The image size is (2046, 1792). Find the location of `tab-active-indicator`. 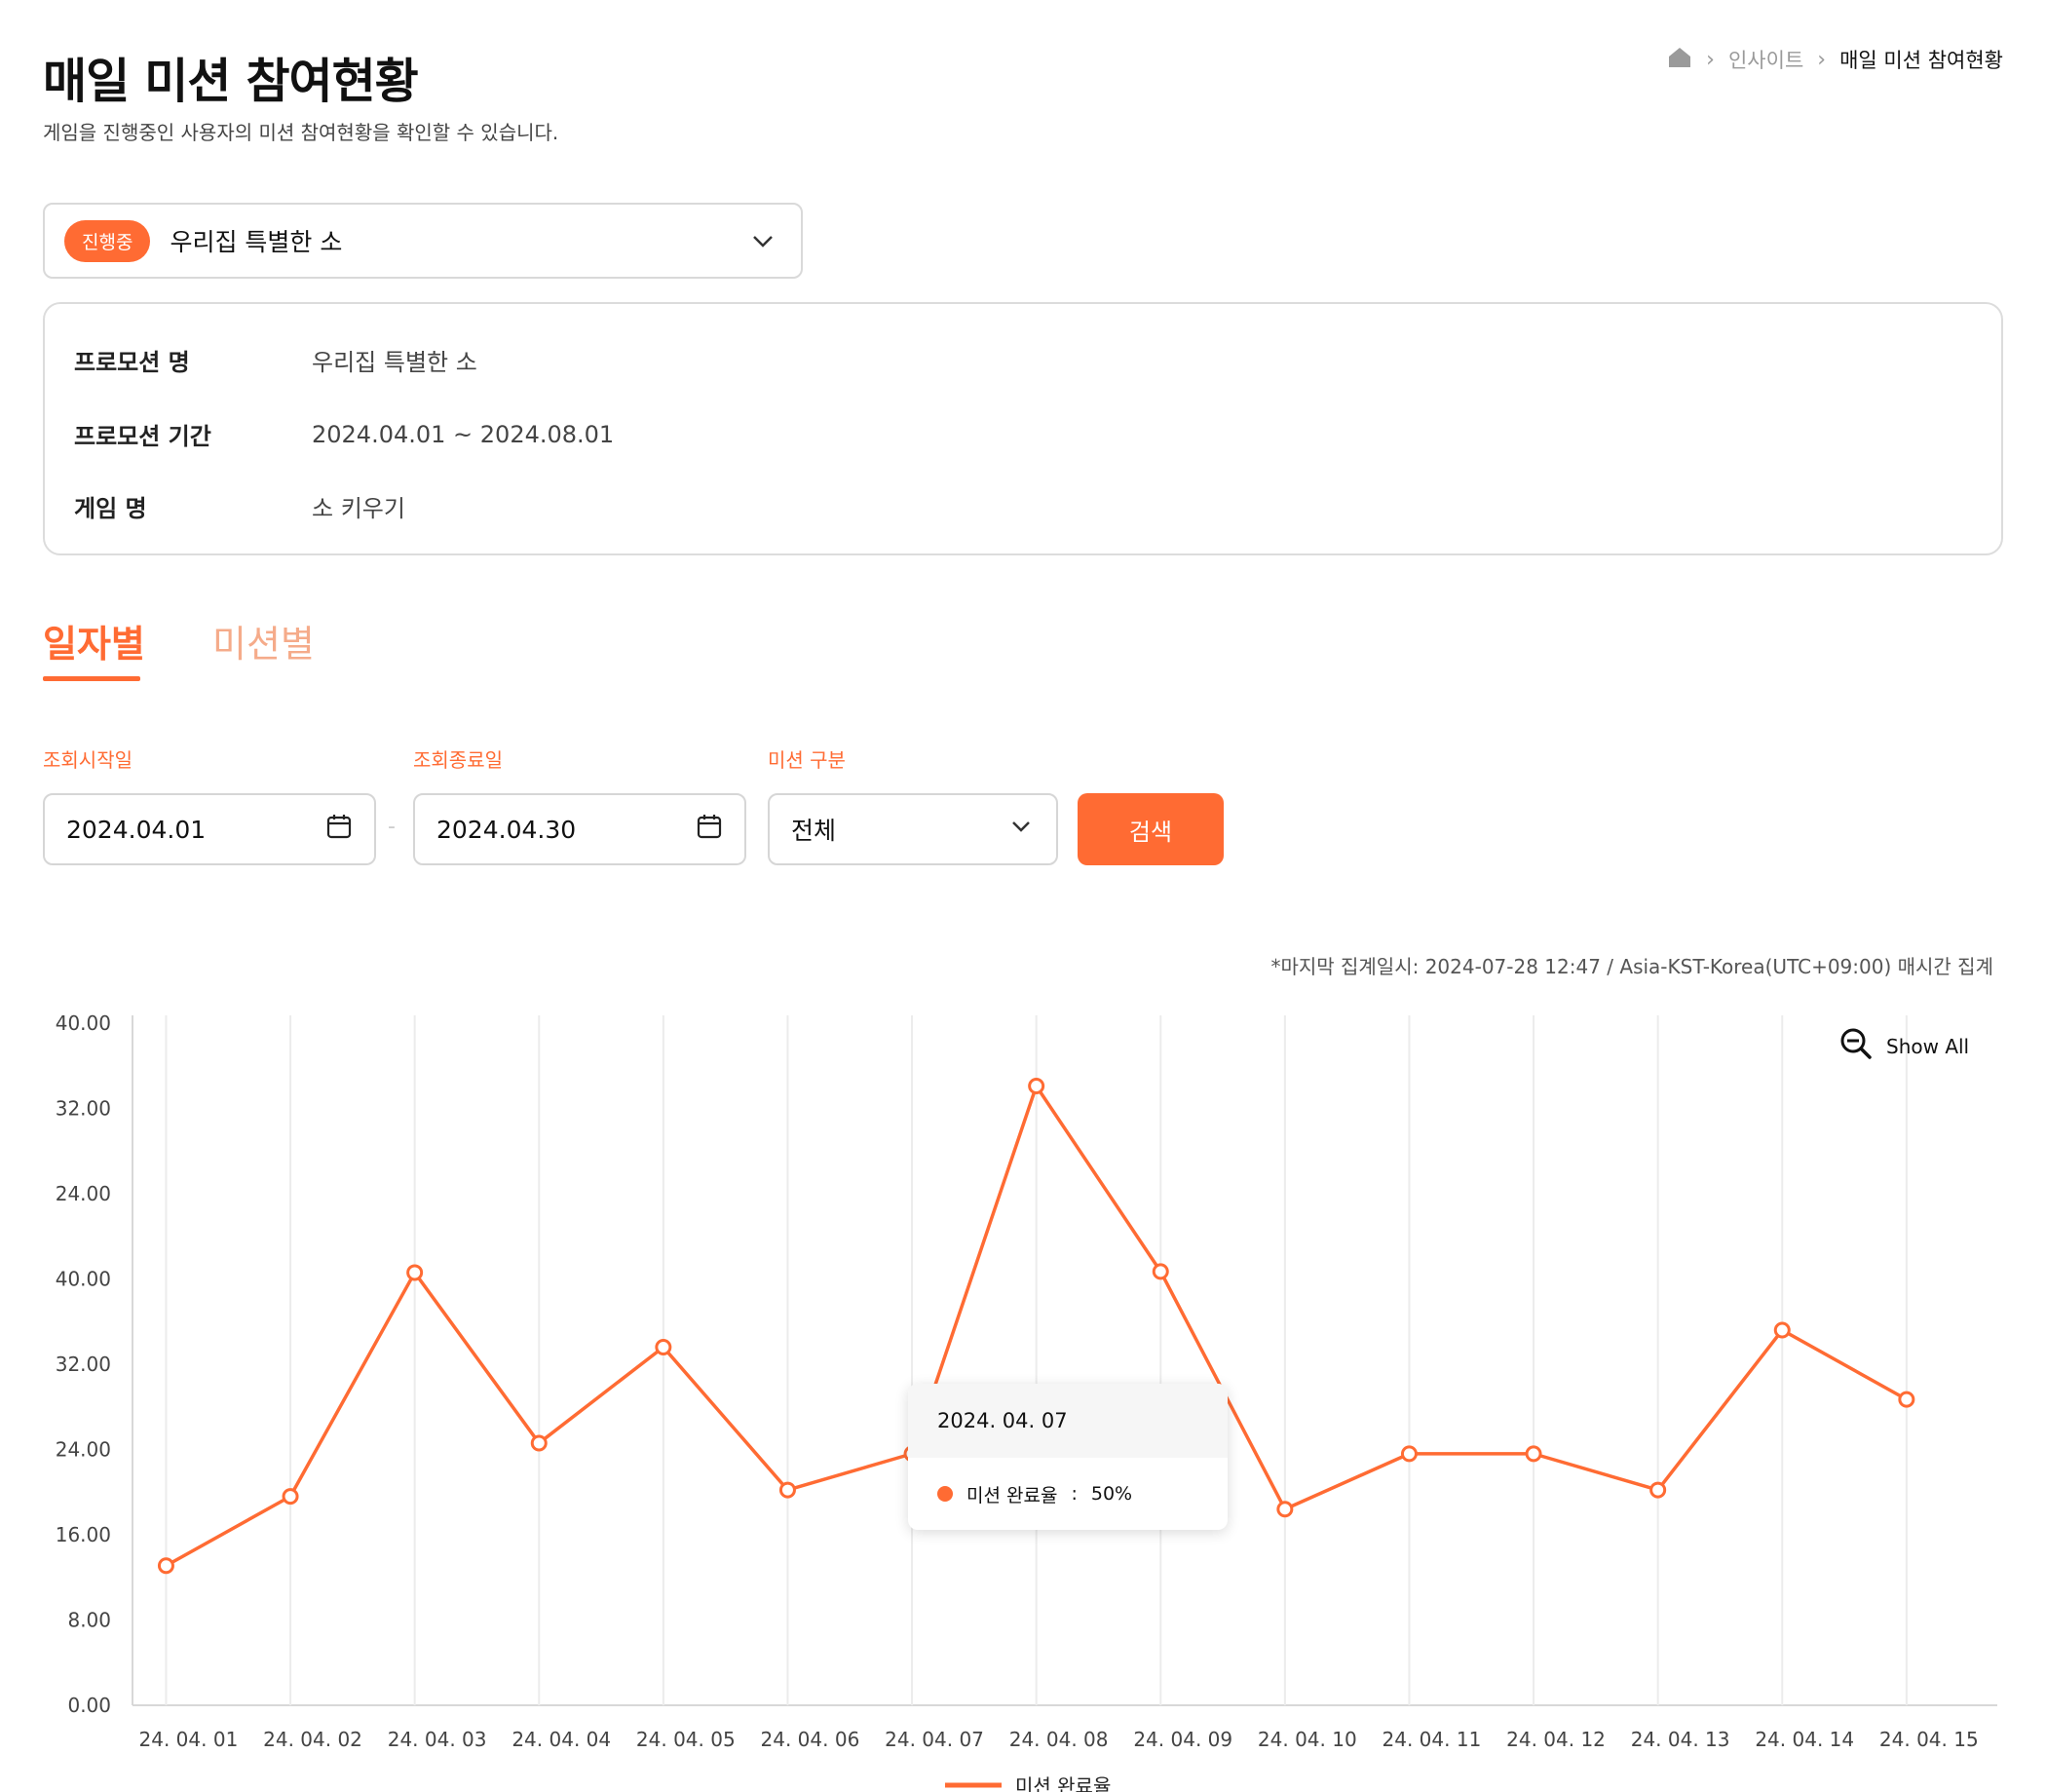

tab-active-indicator is located at coordinates (91, 679).